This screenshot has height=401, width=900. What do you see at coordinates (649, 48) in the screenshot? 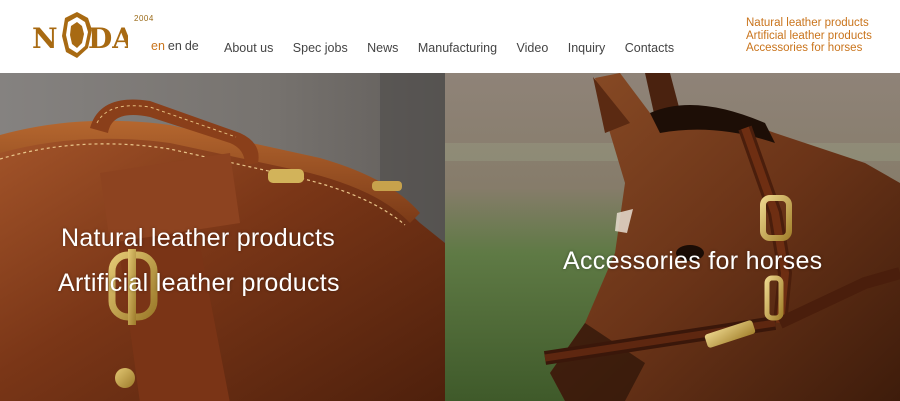
I see `nav-contacts: Contacts` at bounding box center [649, 48].